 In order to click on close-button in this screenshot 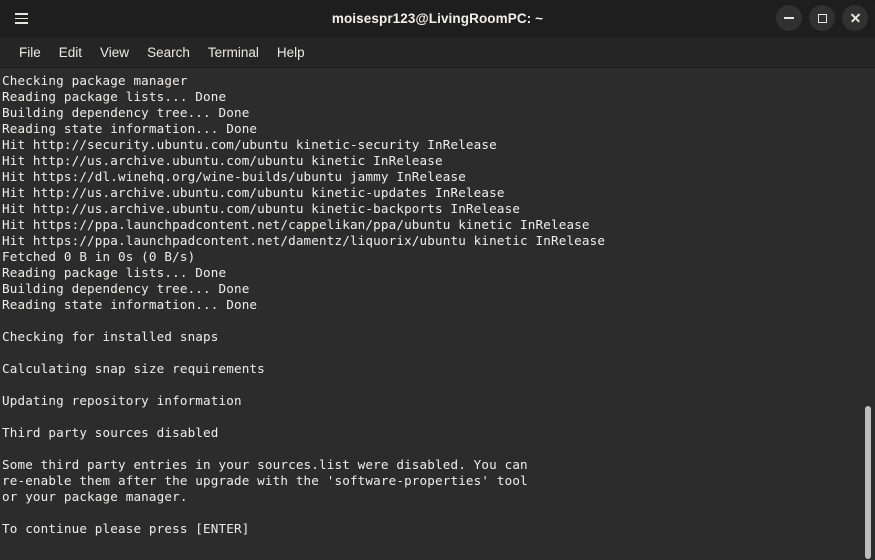, I will do `click(855, 18)`.